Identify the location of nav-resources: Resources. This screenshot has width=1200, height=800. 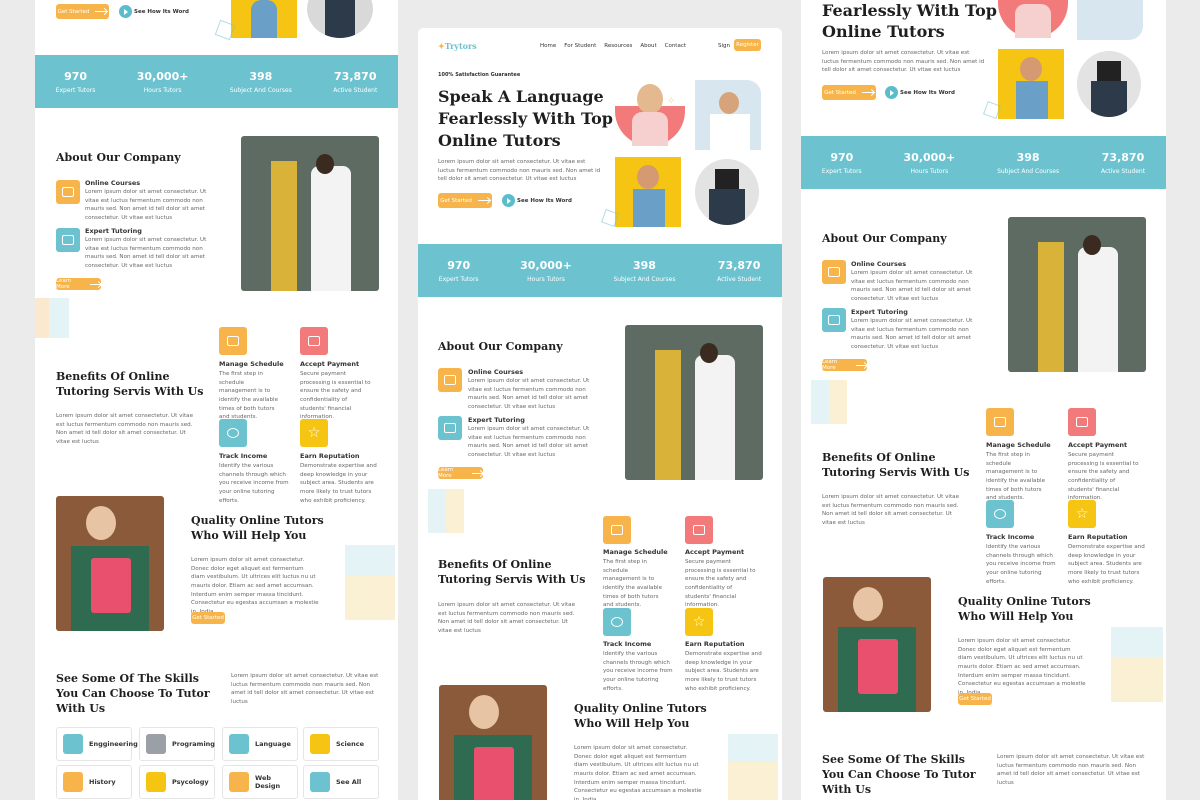
(618, 46).